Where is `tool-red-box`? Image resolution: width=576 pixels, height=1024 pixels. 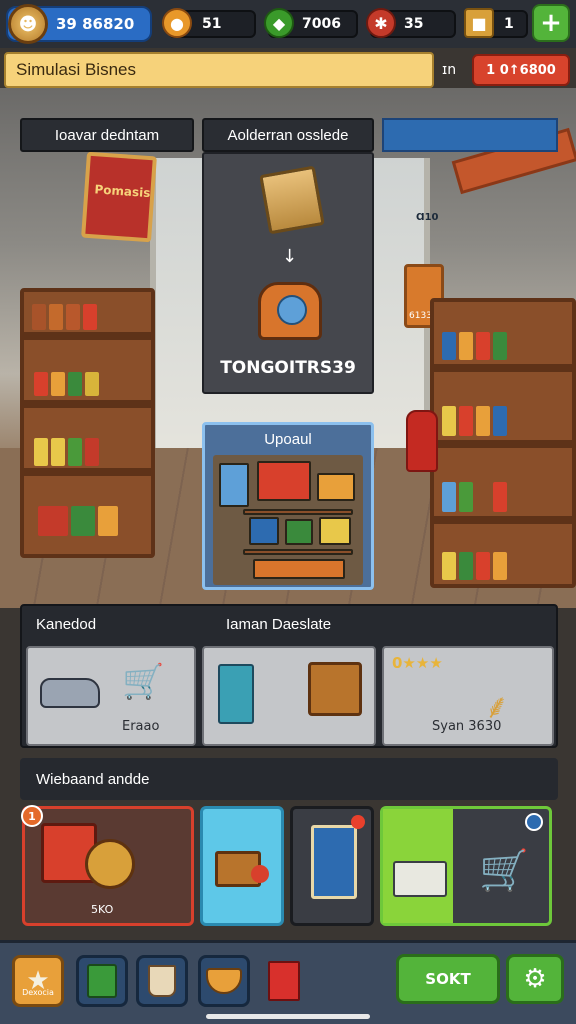
tool-red-box is located at coordinates (284, 981).